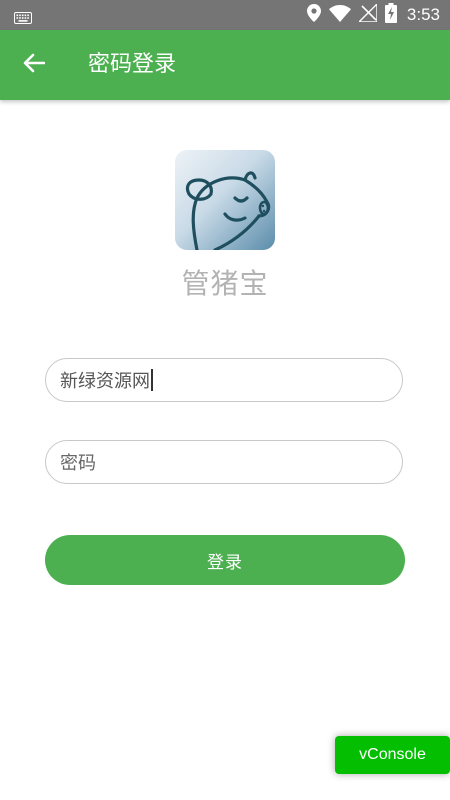  I want to click on vconsole-button: vConsole, so click(392, 755).